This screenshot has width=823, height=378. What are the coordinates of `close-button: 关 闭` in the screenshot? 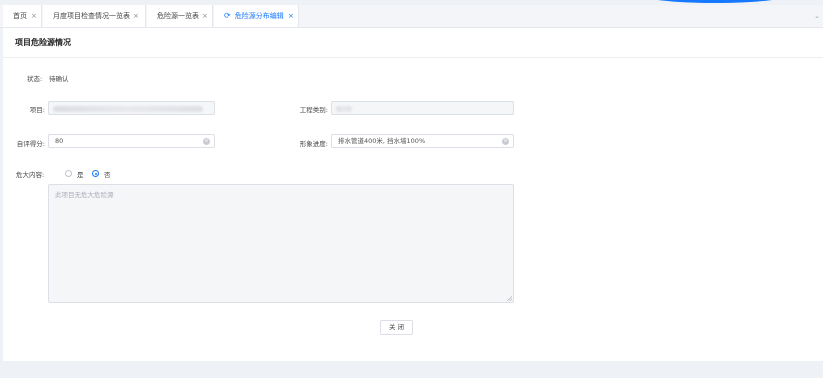 It's located at (396, 327).